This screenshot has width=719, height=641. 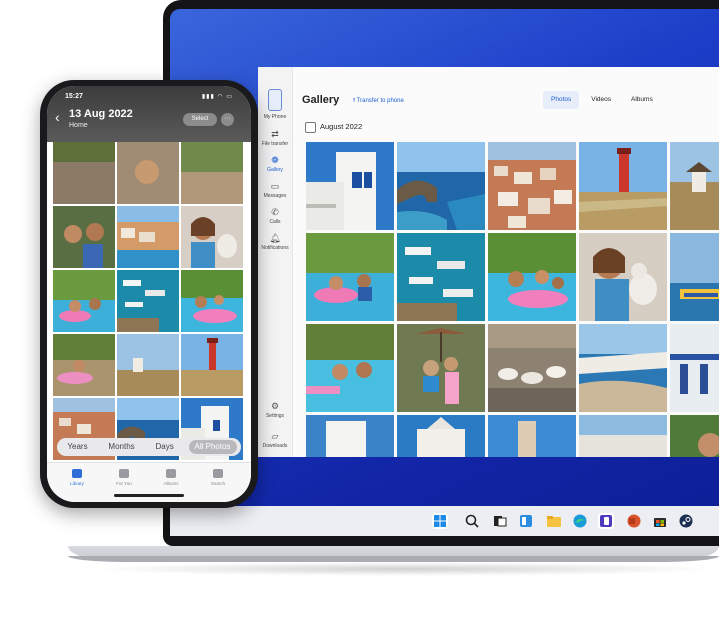 I want to click on nav-item-gallery: ❁ Gallery, so click(x=275, y=164).